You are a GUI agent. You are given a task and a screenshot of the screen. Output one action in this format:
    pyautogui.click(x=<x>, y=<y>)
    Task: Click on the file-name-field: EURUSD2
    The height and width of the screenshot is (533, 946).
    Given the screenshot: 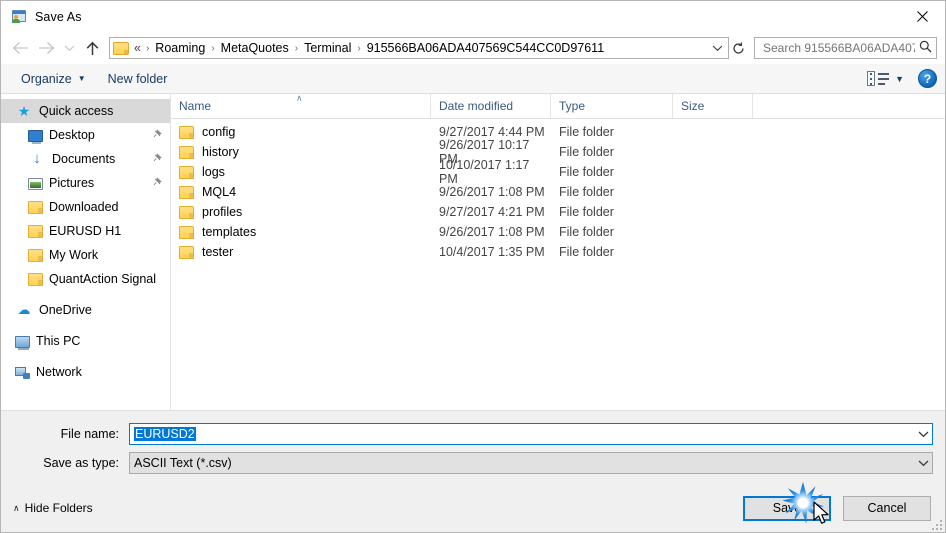 What is the action you would take?
    pyautogui.click(x=531, y=434)
    